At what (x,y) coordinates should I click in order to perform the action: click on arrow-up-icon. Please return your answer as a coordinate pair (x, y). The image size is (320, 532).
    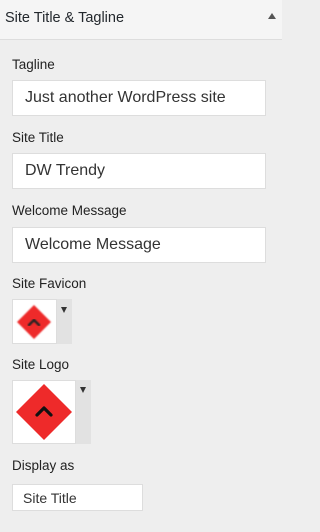
    Looking at the image, I should click on (272, 16).